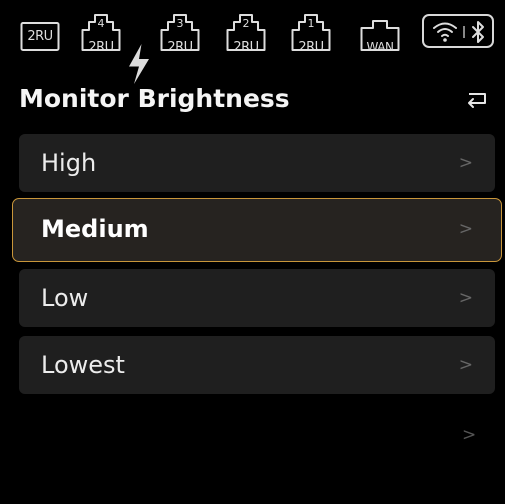 The height and width of the screenshot is (504, 505). What do you see at coordinates (257, 298) in the screenshot?
I see `menu-item-low: Low >` at bounding box center [257, 298].